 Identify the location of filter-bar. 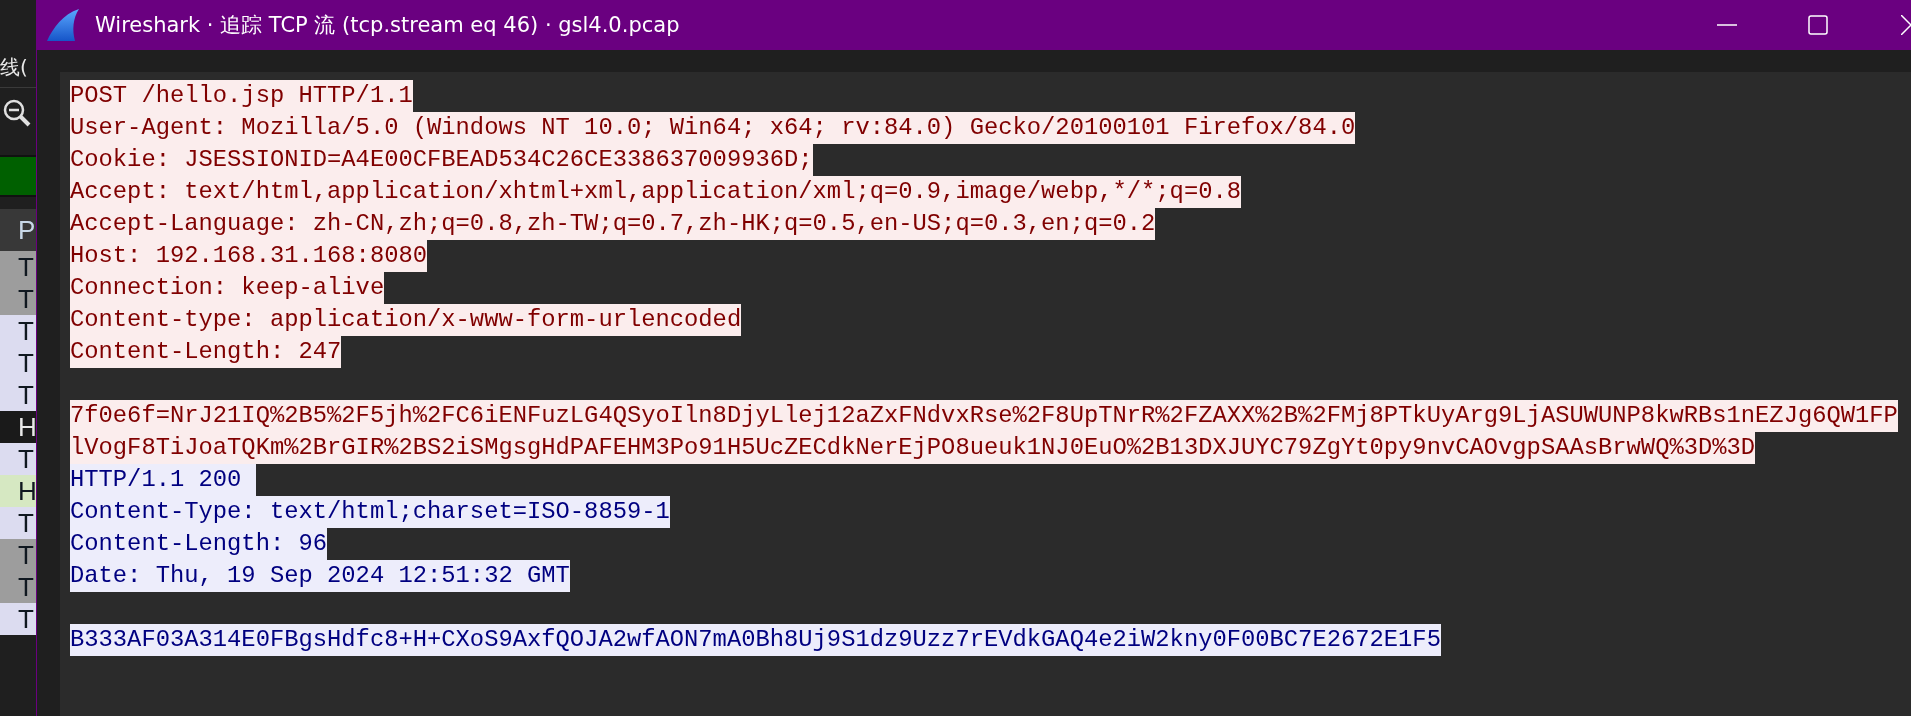
(18, 176).